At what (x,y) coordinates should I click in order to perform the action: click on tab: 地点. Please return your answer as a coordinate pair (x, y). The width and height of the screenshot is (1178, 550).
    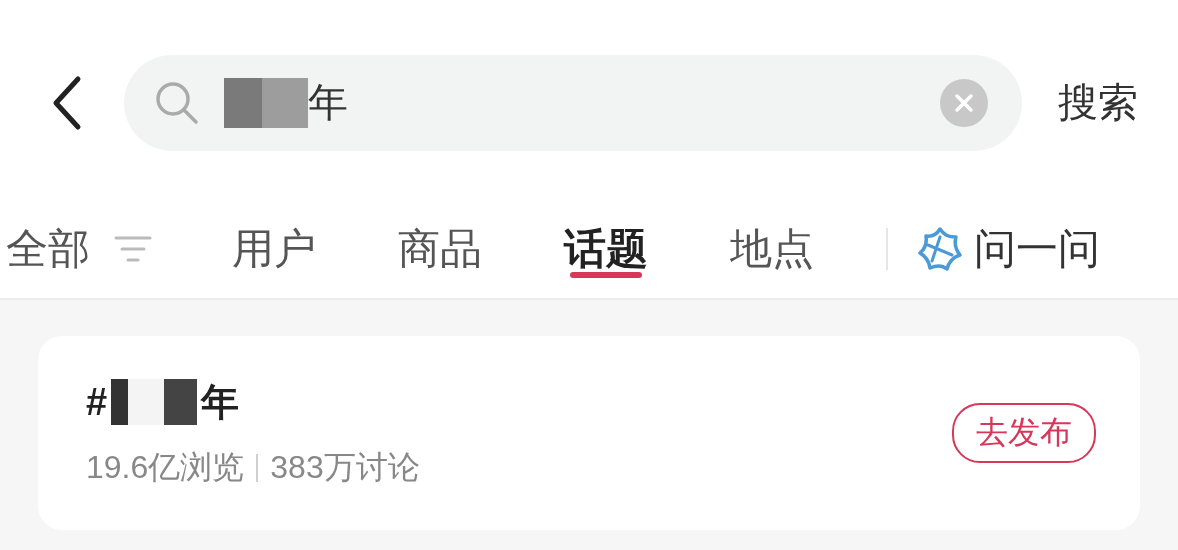
    Looking at the image, I should click on (772, 249).